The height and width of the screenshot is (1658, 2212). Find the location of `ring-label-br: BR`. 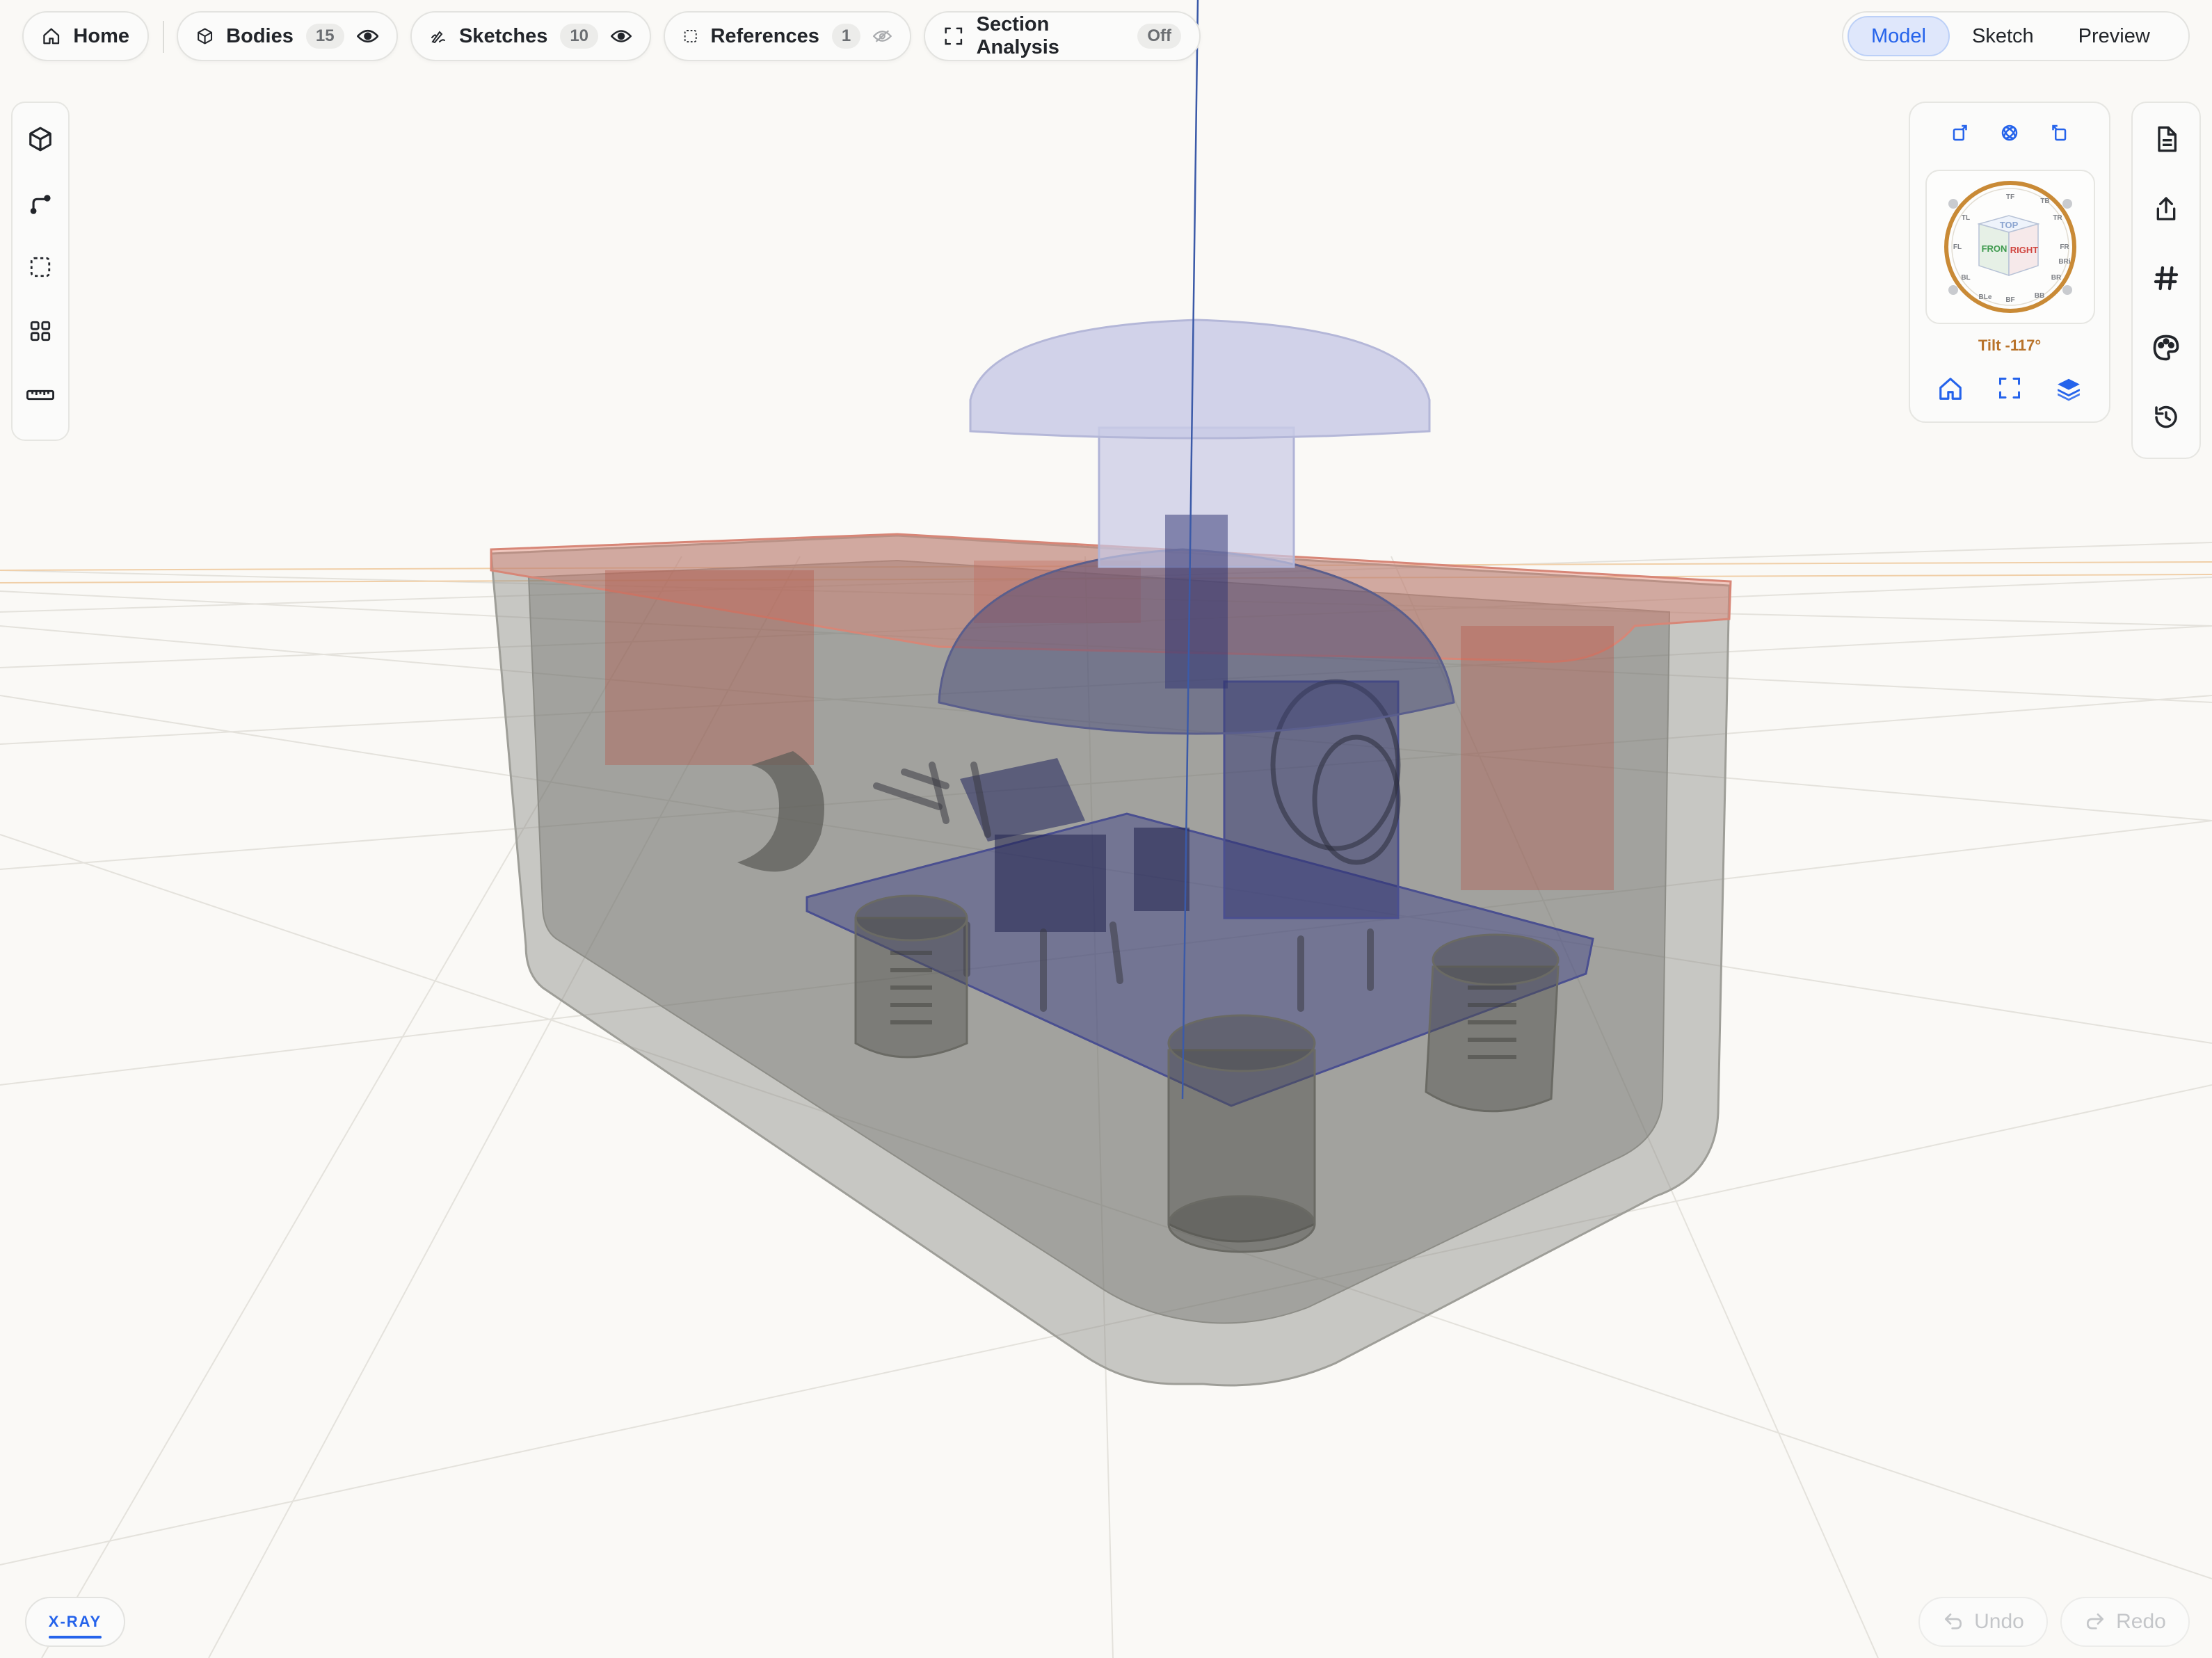

ring-label-br: BR is located at coordinates (2056, 278).